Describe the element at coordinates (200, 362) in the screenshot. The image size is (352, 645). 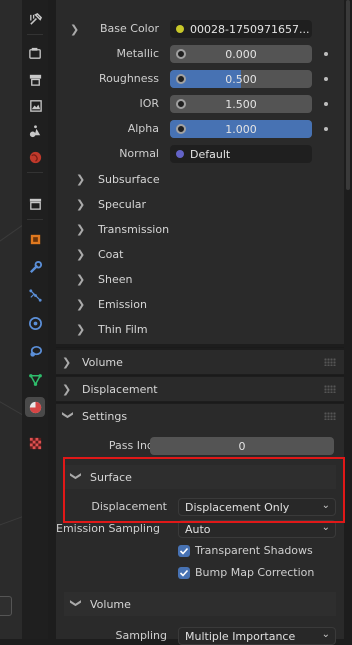
I see `panel-header-volume: ❯ Volume` at that location.